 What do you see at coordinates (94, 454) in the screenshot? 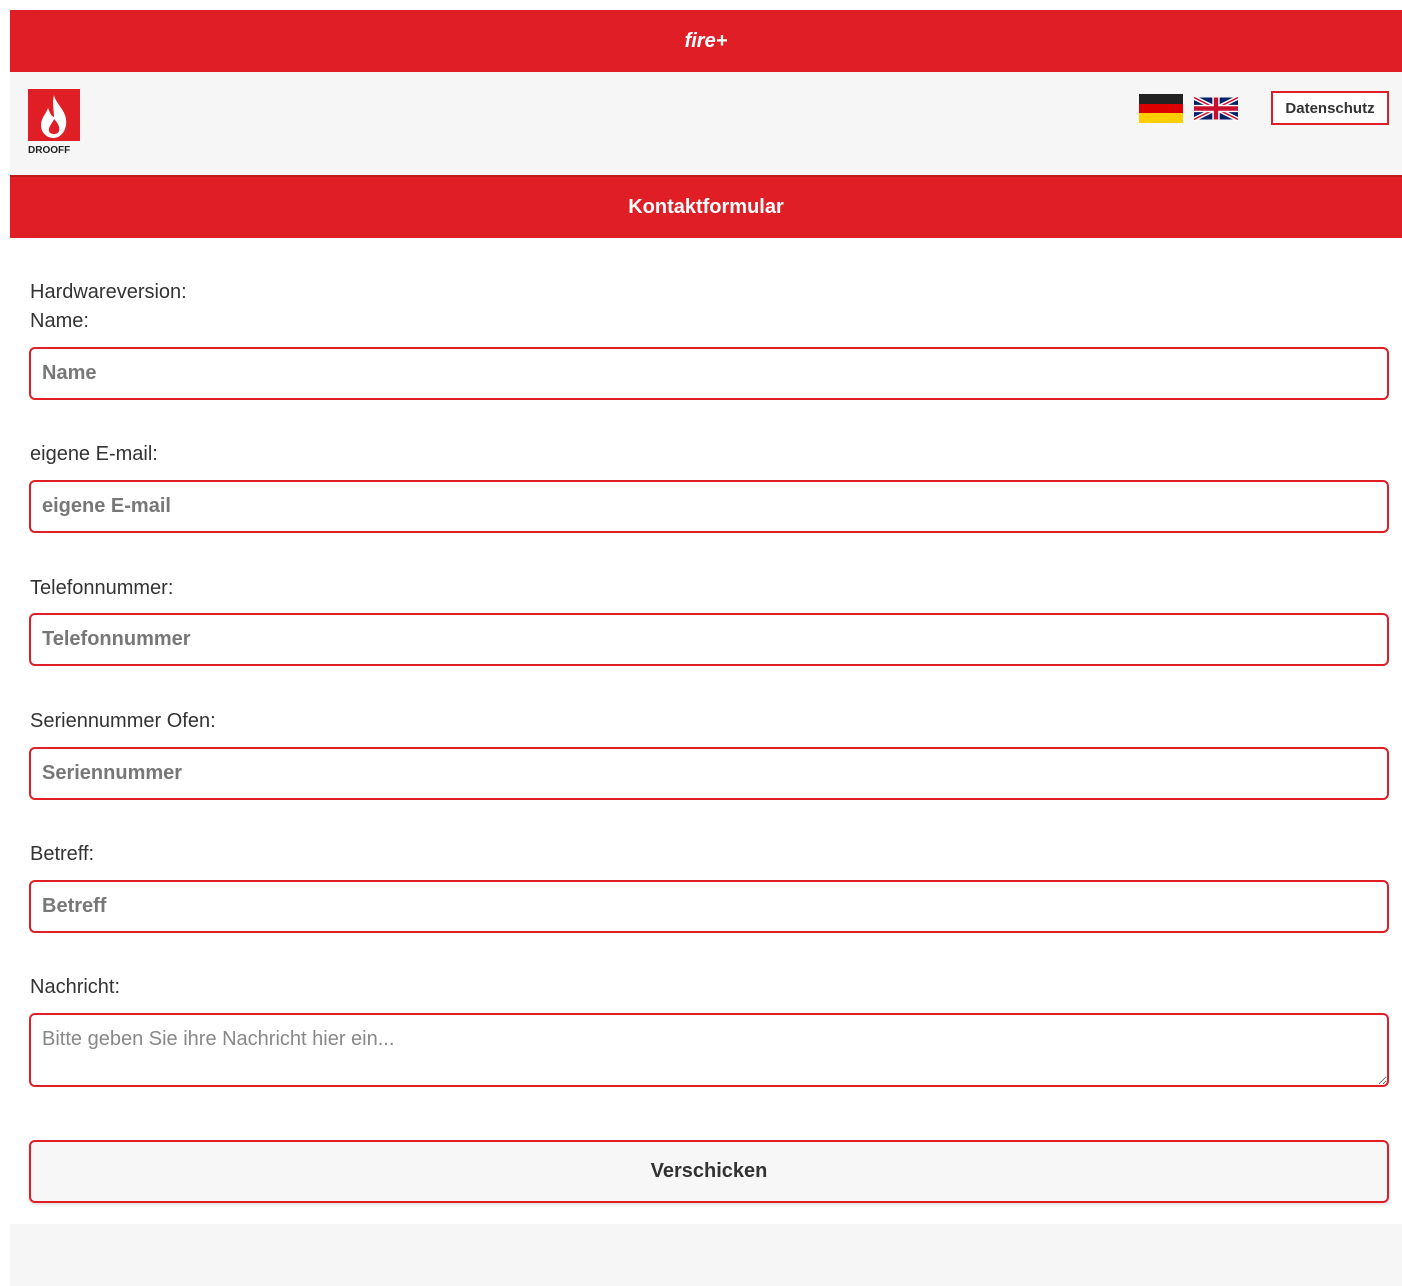
I see `email-label: eigene E-mail:` at bounding box center [94, 454].